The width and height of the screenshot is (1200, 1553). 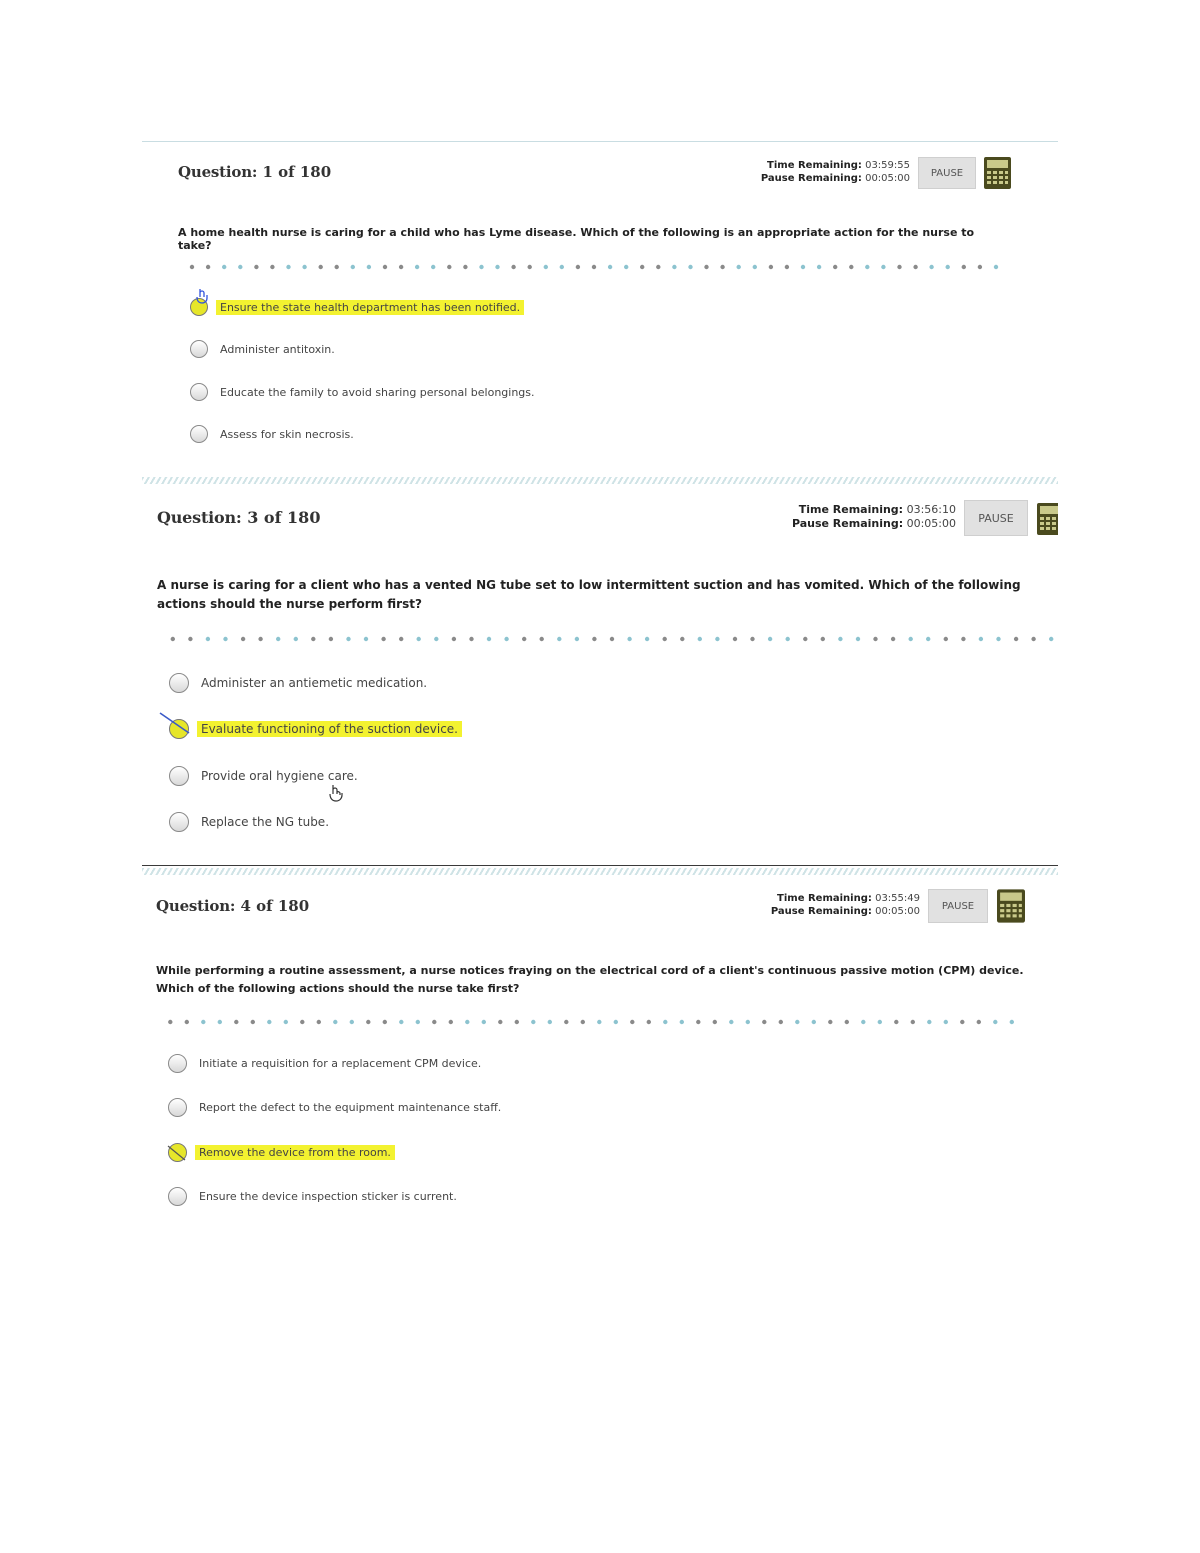 What do you see at coordinates (281, 1152) in the screenshot?
I see `answer-option-3: Remove the device from the room.` at bounding box center [281, 1152].